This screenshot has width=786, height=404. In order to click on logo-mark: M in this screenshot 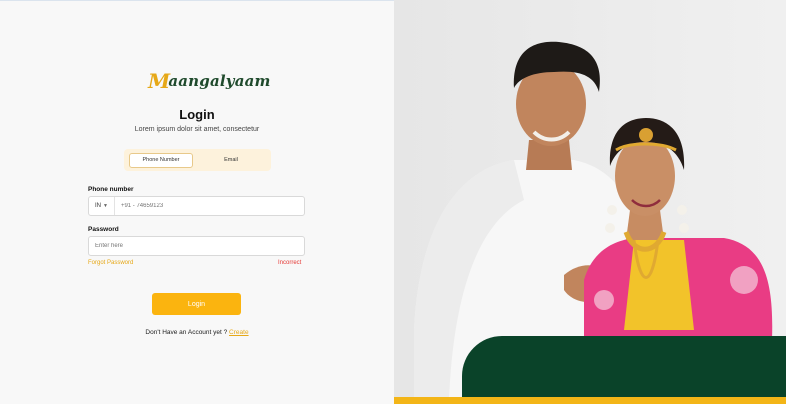, I will do `click(159, 81)`.